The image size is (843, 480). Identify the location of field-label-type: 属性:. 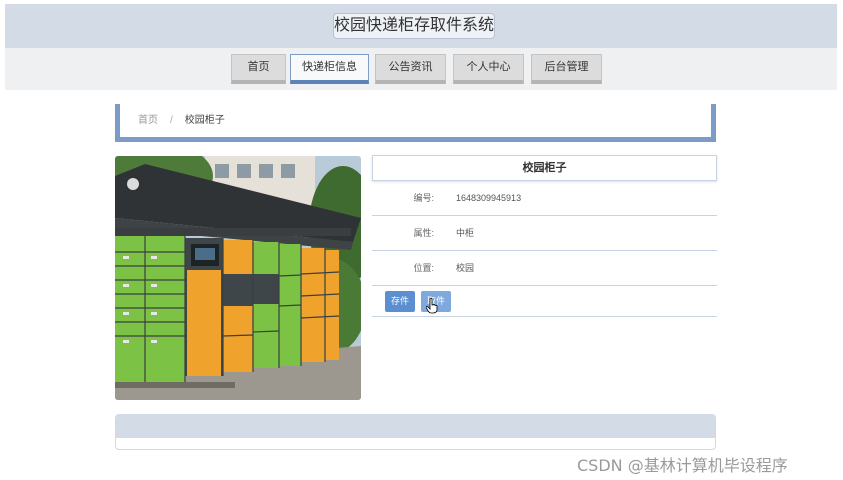
(423, 233).